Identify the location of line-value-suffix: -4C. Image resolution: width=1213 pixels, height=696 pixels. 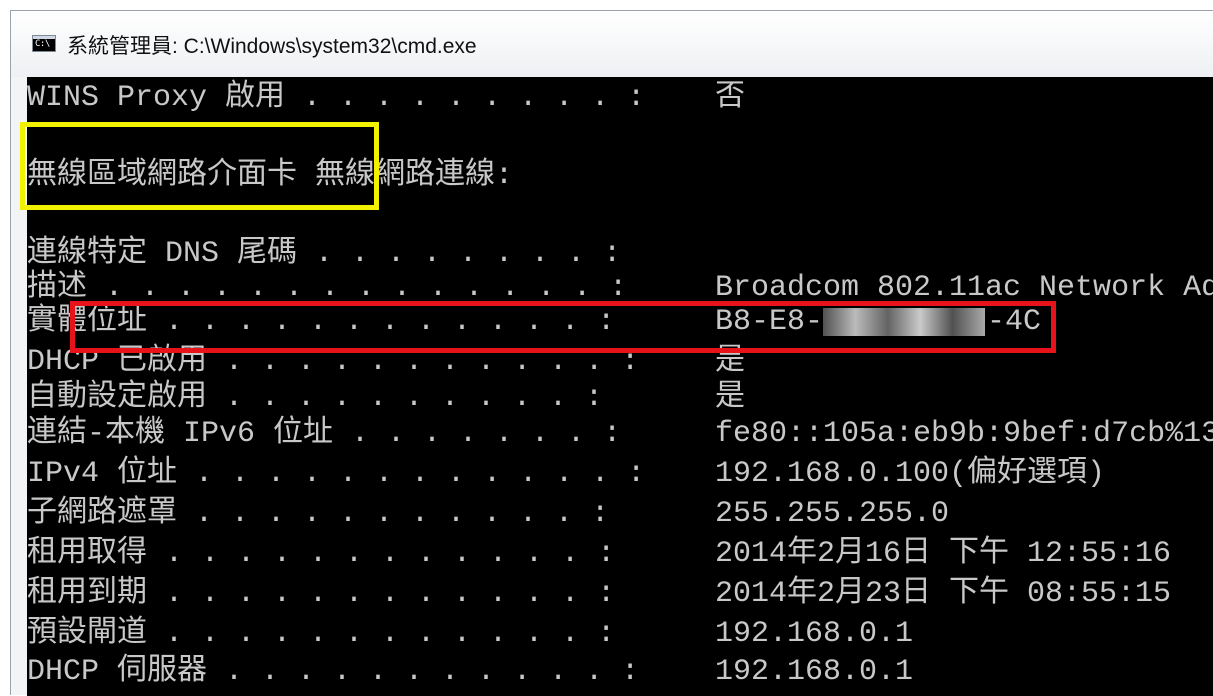
(1014, 322).